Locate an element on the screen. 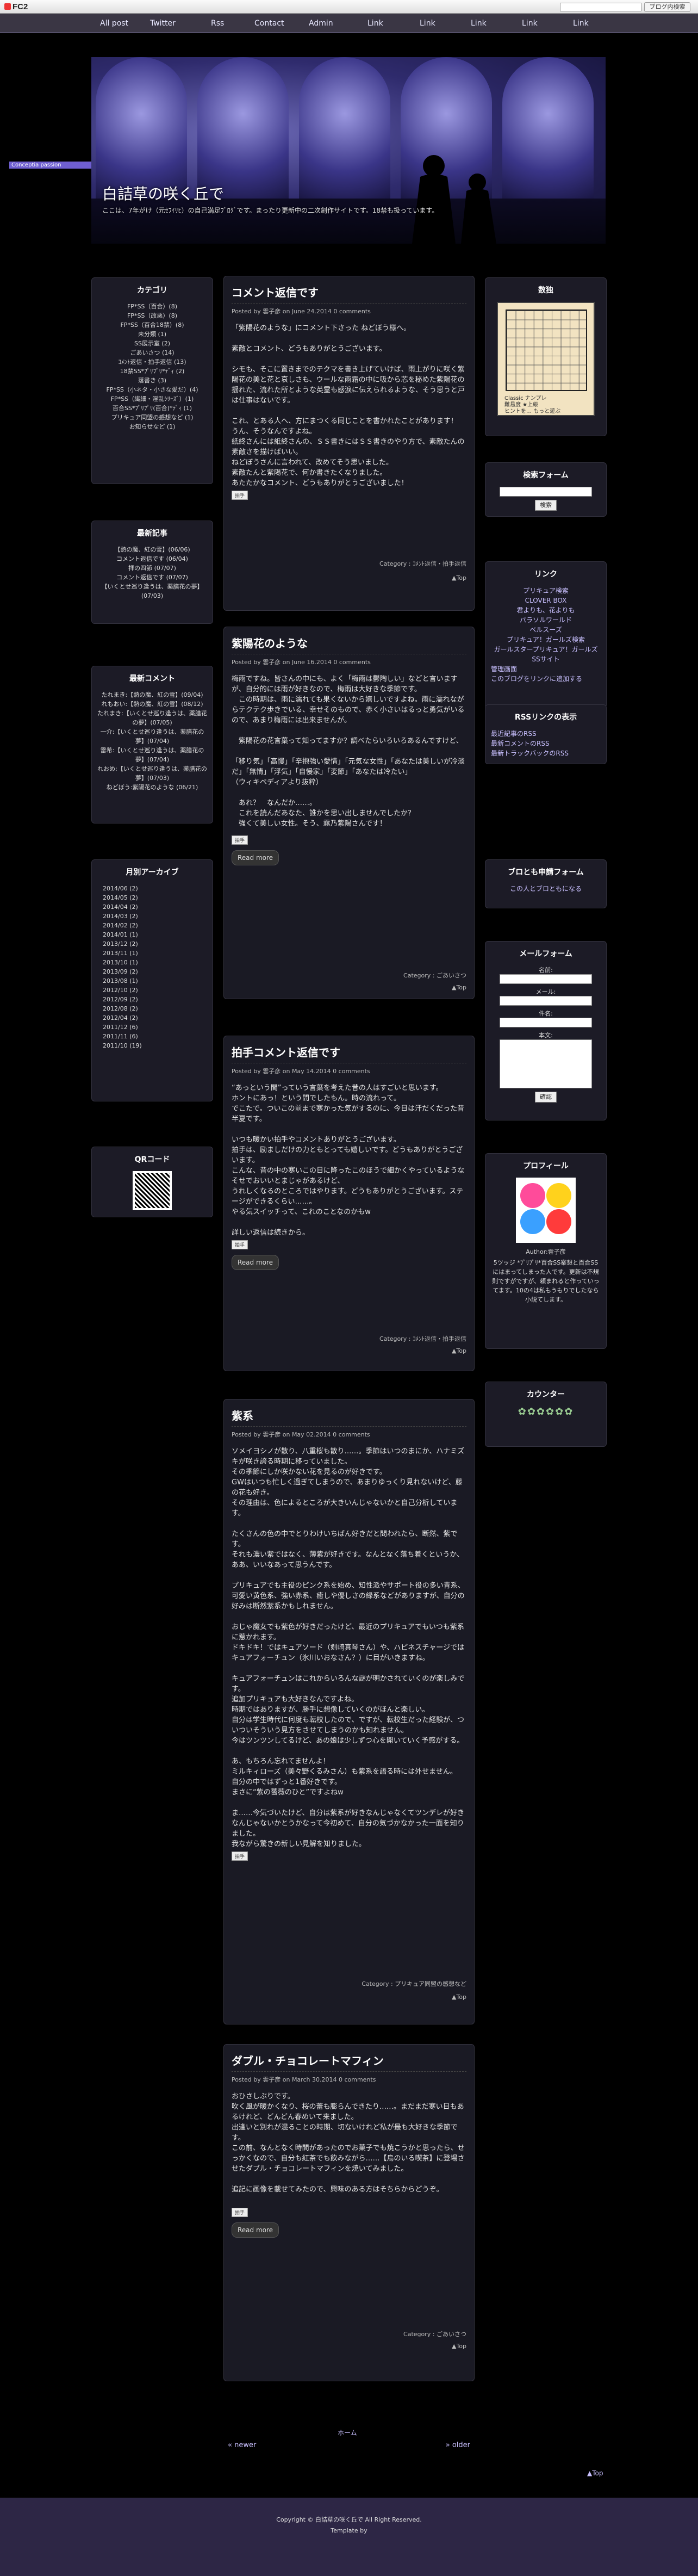 This screenshot has width=698, height=2576. mail-address-input is located at coordinates (546, 1001).